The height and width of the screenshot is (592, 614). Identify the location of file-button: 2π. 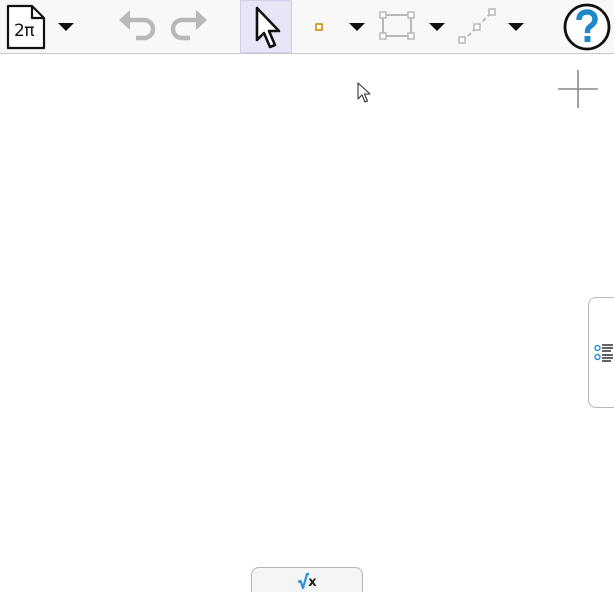
(26, 27).